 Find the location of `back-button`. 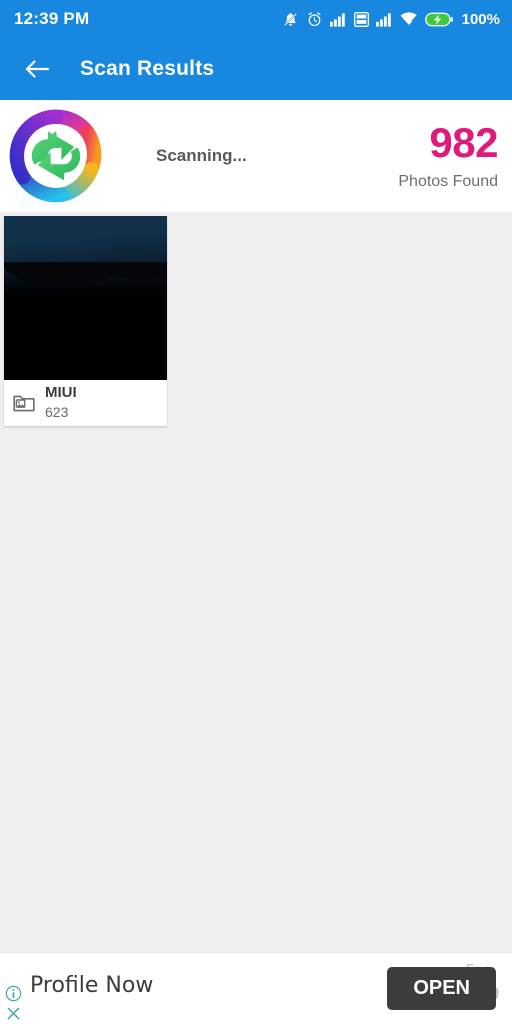

back-button is located at coordinates (37, 69).